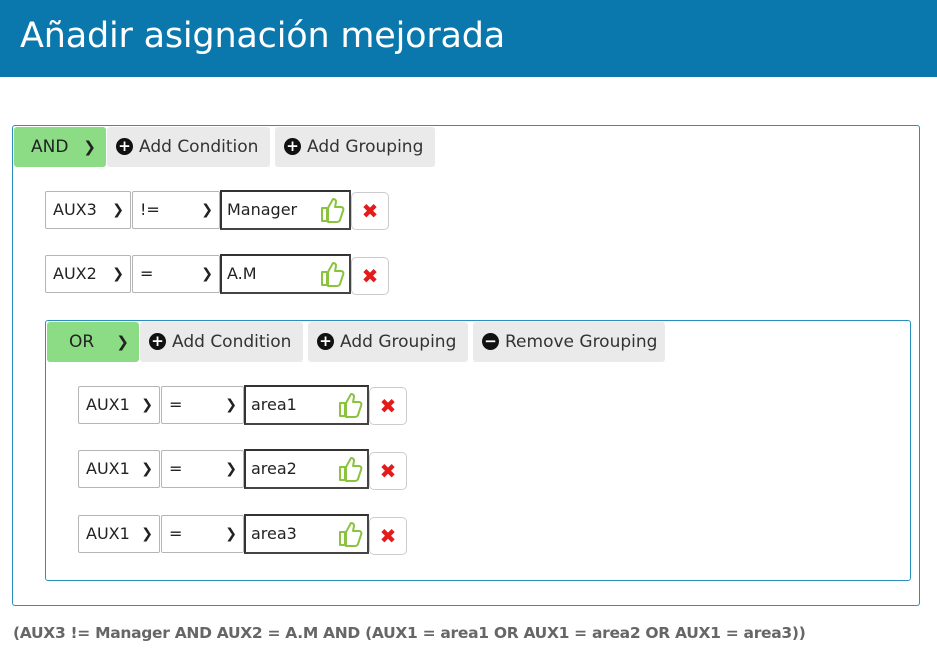 Image resolution: width=937 pixels, height=660 pixels. What do you see at coordinates (581, 342) in the screenshot?
I see `remove-grouping-label: Remove Grouping` at bounding box center [581, 342].